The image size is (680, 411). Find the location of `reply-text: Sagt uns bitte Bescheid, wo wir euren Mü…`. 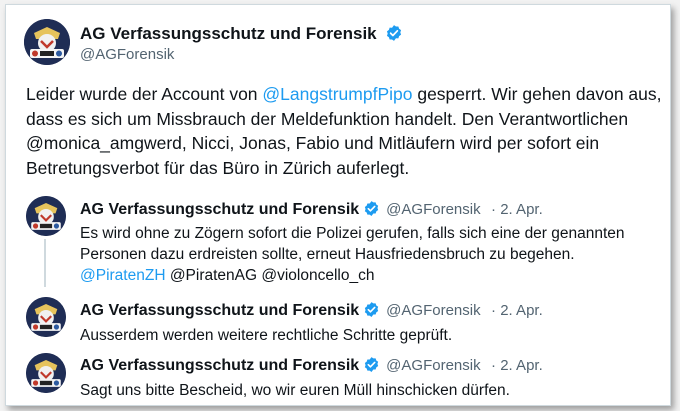

reply-text: Sagt uns bitte Bescheid, wo wir euren Mü… is located at coordinates (295, 390).